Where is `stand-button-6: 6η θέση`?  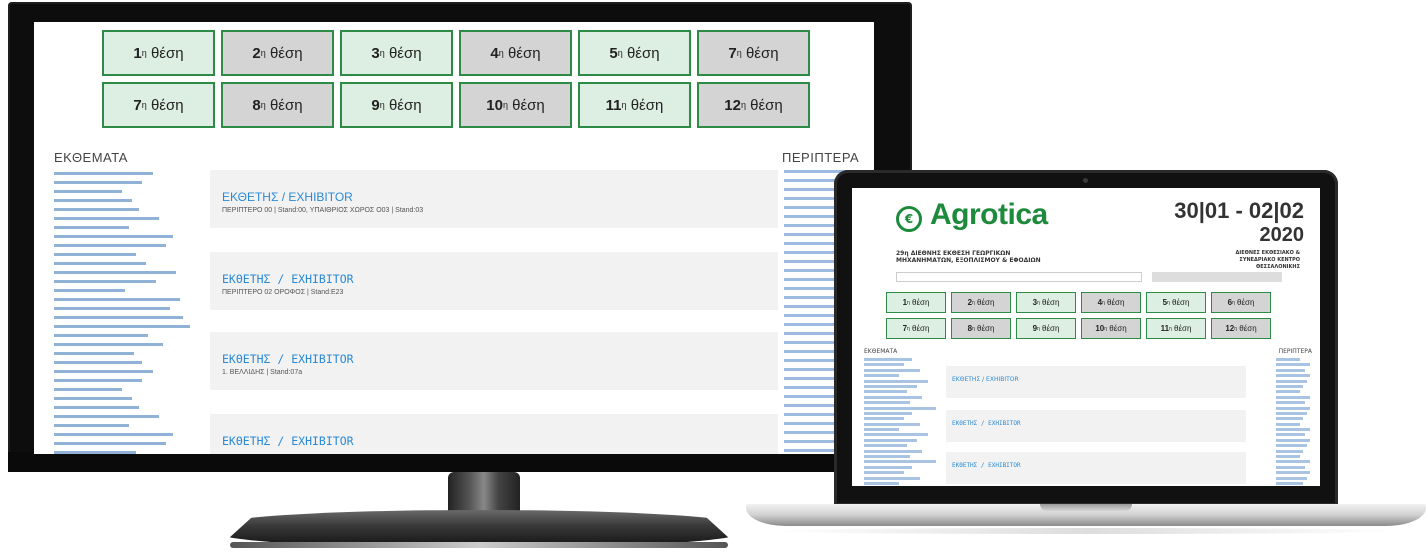
stand-button-6: 6η θέση is located at coordinates (1241, 302).